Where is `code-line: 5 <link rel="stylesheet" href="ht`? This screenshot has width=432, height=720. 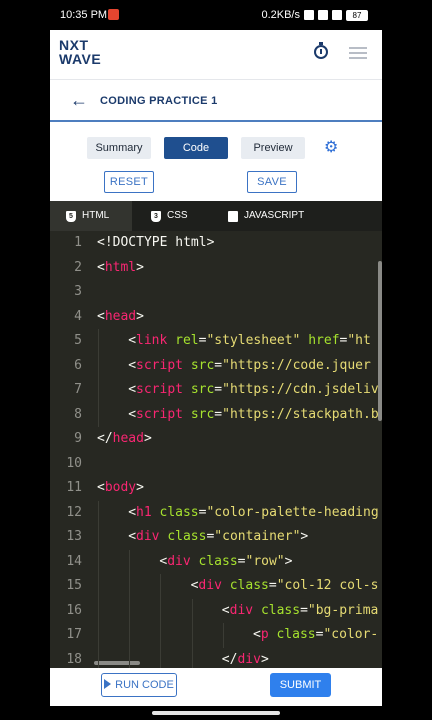
code-line: 5 <link rel="stylesheet" href="ht is located at coordinates (216, 341).